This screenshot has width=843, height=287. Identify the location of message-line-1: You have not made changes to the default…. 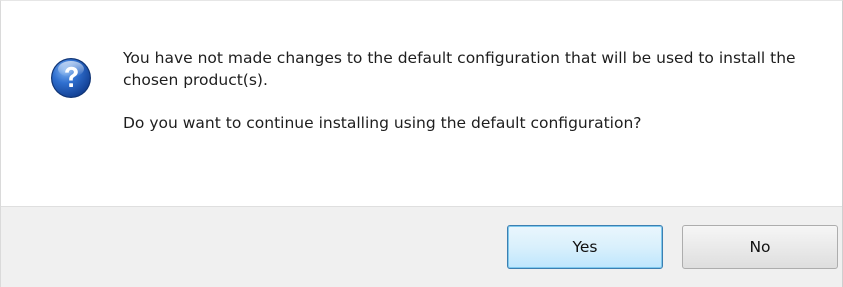
(459, 69).